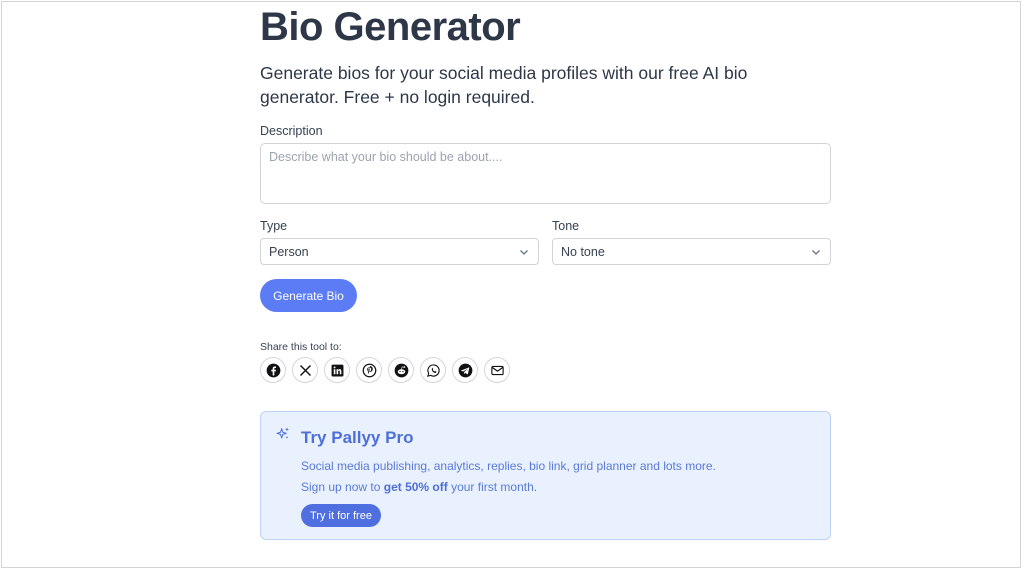 The image size is (1024, 571). I want to click on tone-select-value: No tone, so click(583, 251).